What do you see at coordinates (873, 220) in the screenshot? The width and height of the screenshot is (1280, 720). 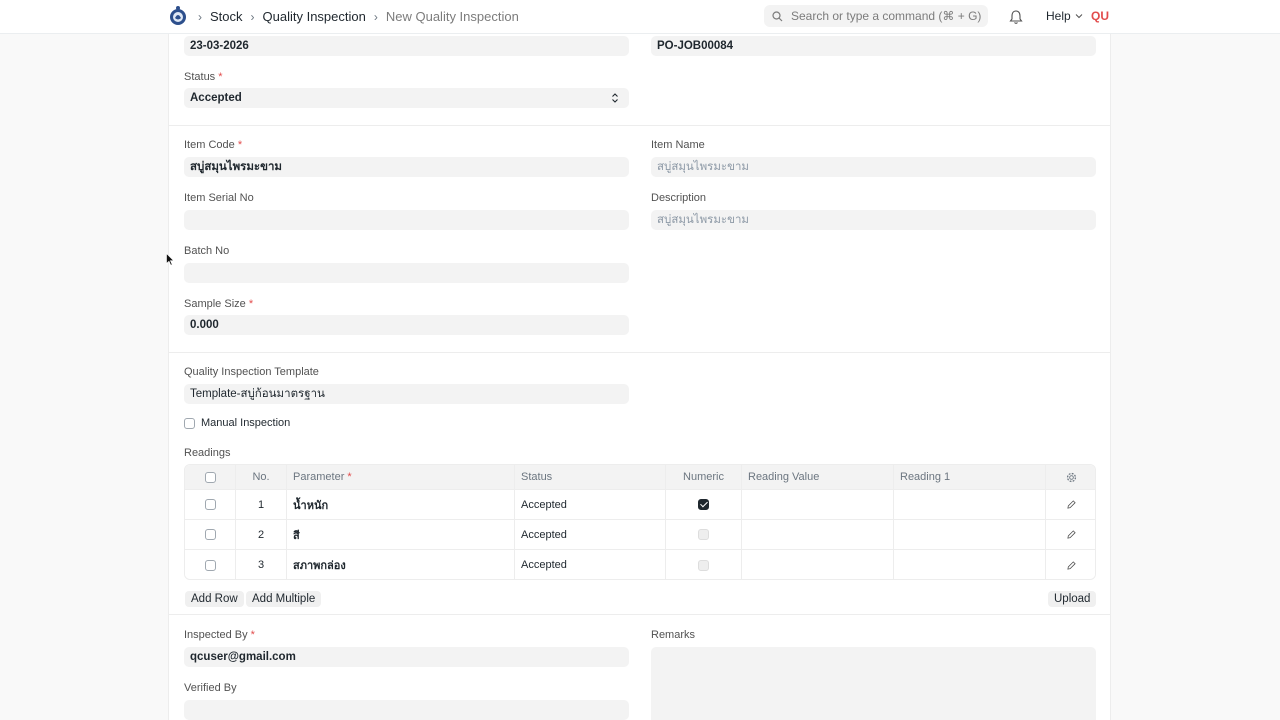 I see `description-field: สบู่สมุนไพรมะขาม` at bounding box center [873, 220].